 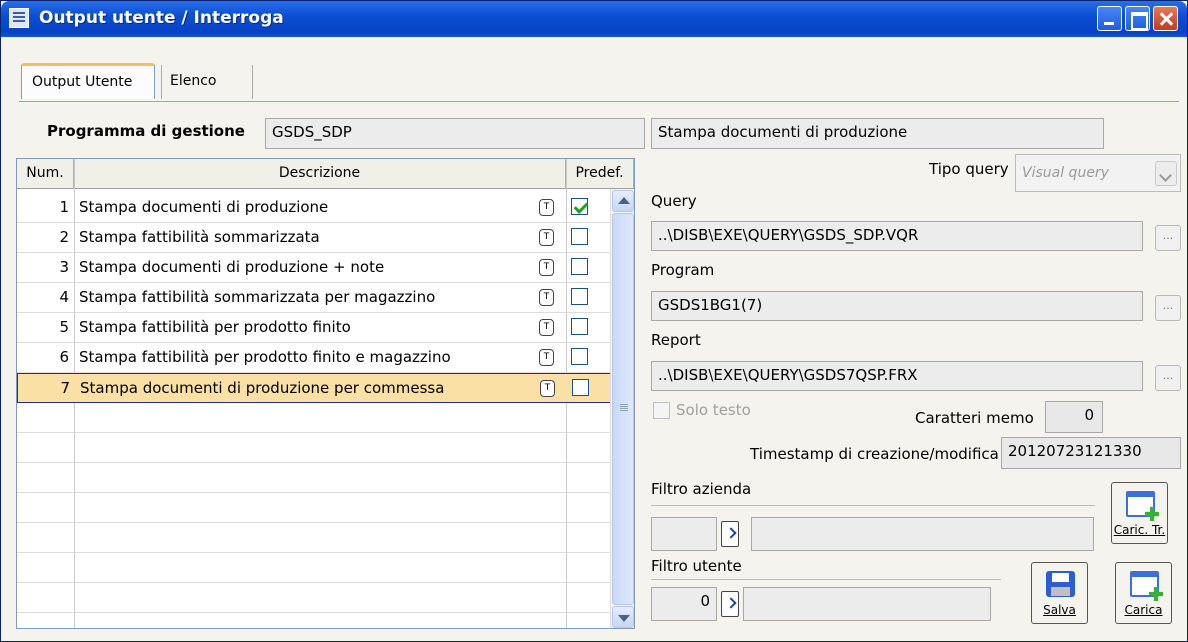 I want to click on scroll-down-button, so click(x=623, y=617).